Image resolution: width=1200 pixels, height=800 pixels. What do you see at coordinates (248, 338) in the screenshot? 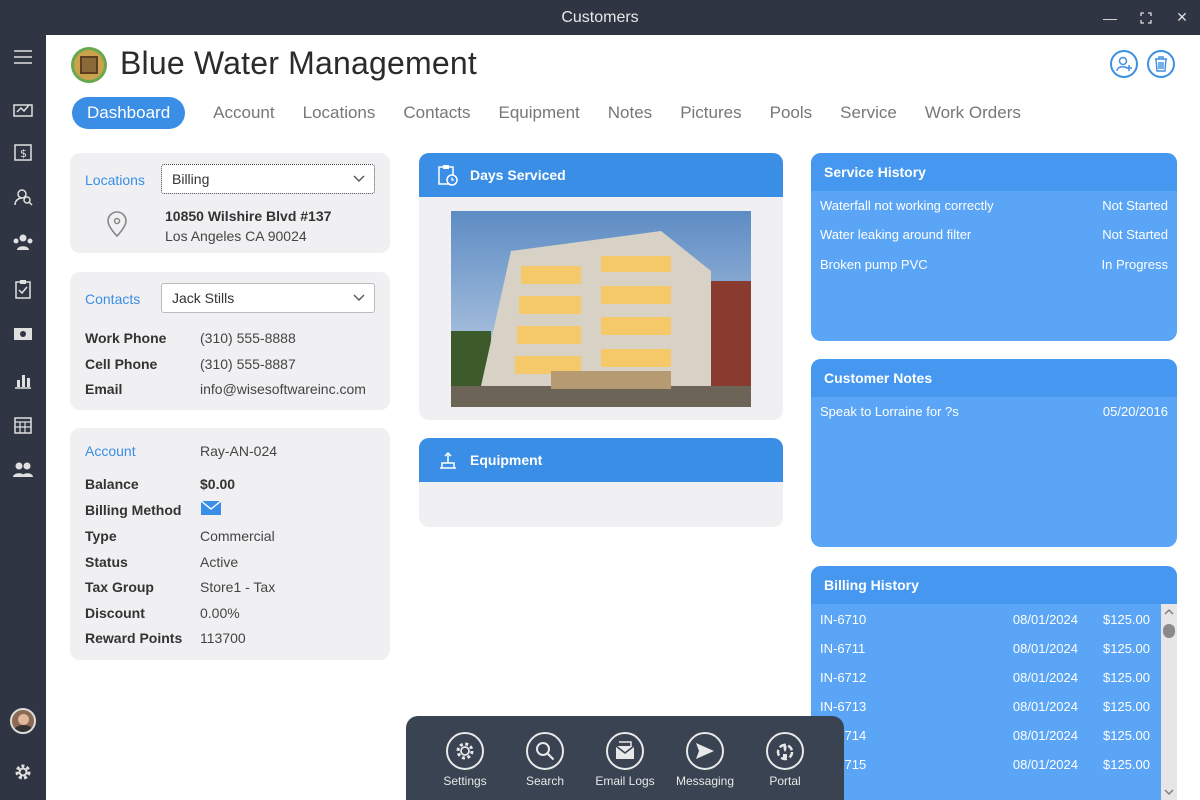
I see `work-phone-value: (310) 555-8888` at bounding box center [248, 338].